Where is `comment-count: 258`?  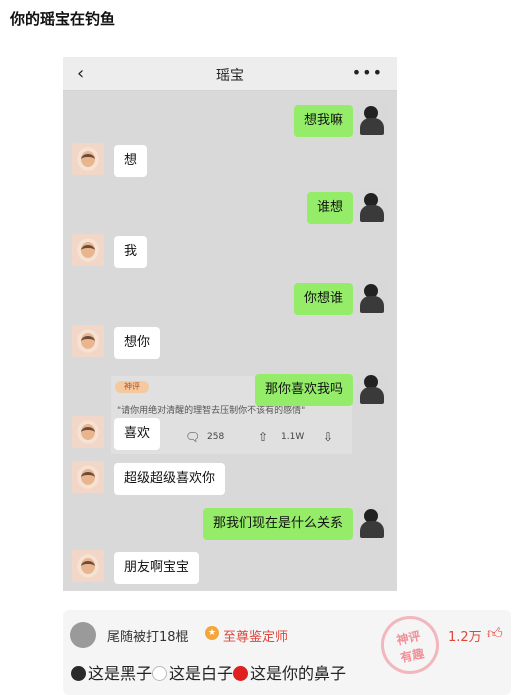
comment-count: 258 is located at coordinates (216, 437).